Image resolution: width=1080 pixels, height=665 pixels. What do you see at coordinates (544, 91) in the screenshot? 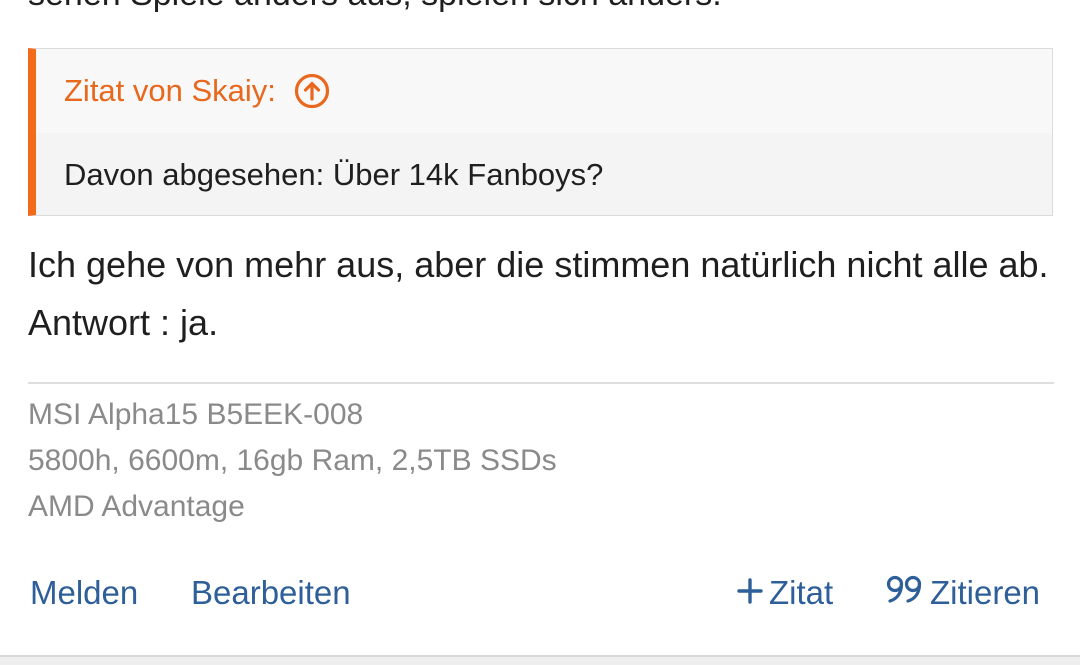
I see `quote-header: Zitat von Skaiy:` at bounding box center [544, 91].